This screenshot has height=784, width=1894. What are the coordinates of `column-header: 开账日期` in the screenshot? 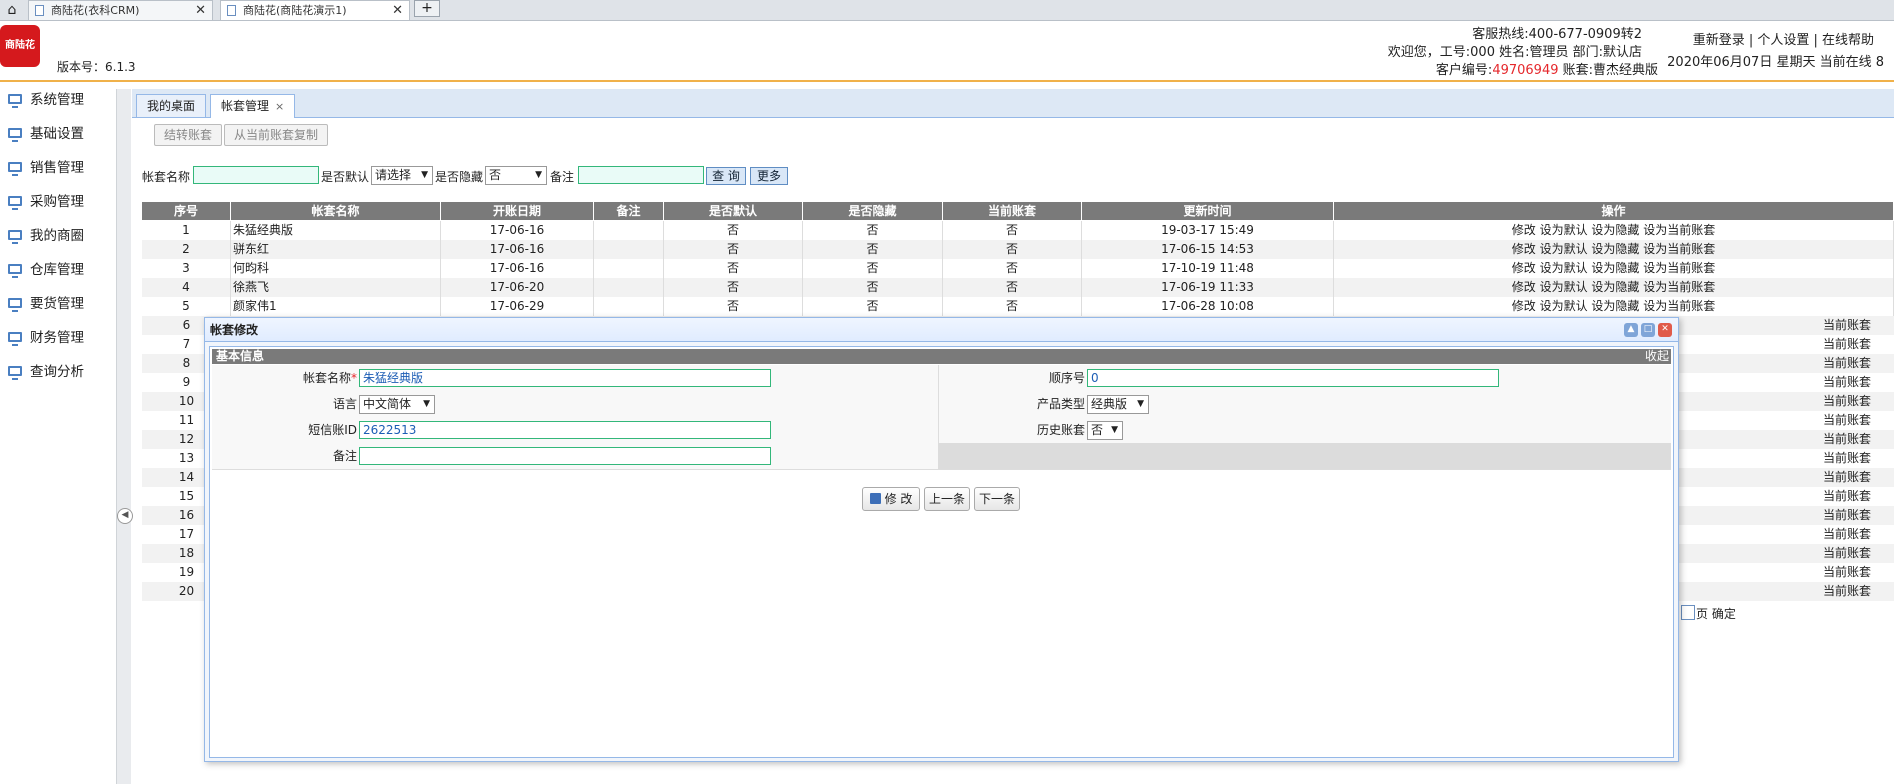 It's located at (517, 211).